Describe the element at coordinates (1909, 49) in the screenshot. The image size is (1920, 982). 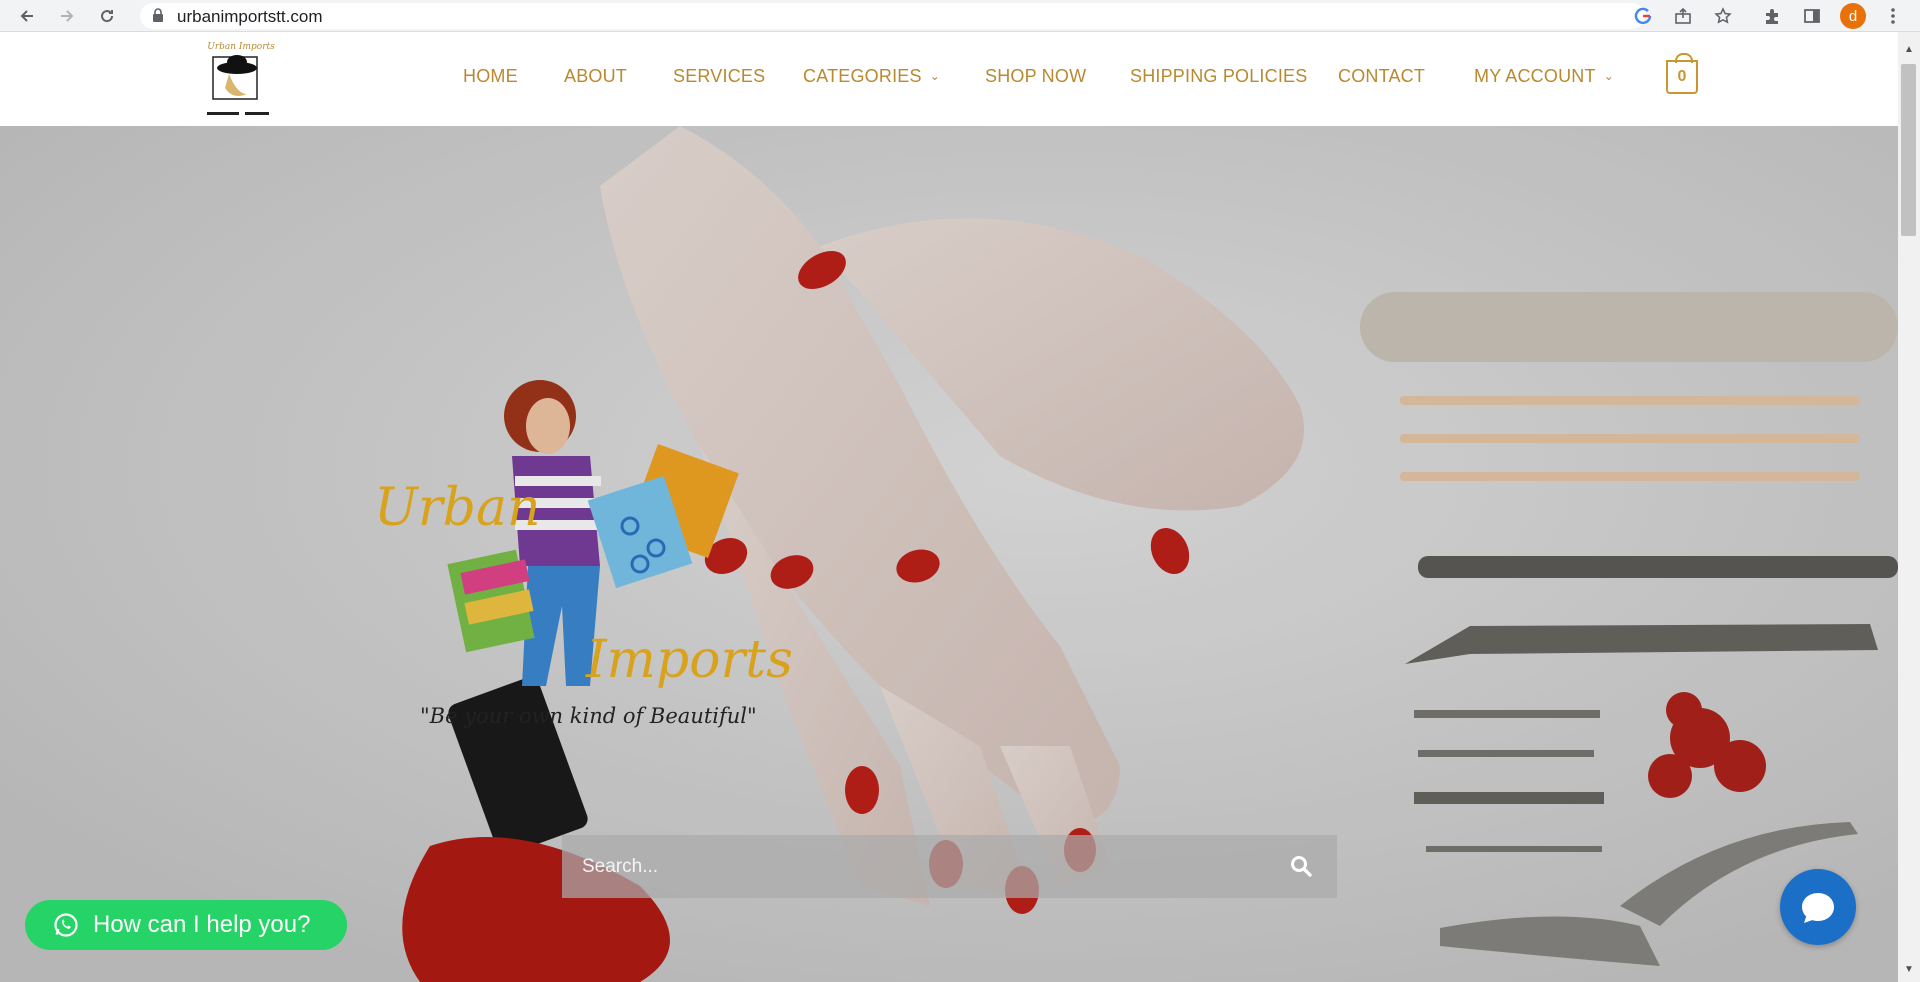
I see `scroll-up-icon: ▲` at that location.